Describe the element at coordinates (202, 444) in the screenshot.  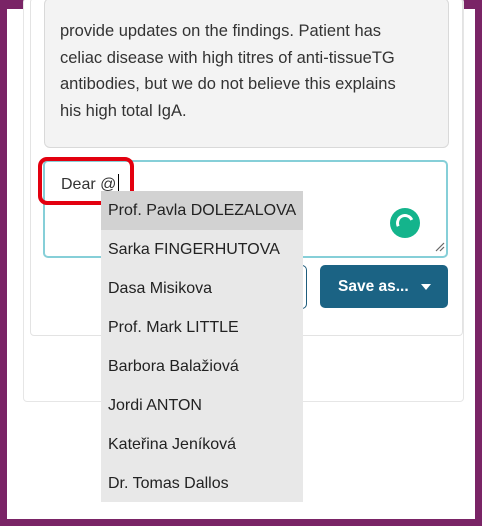
I see `mention-option: Kateřina Jeníková` at that location.